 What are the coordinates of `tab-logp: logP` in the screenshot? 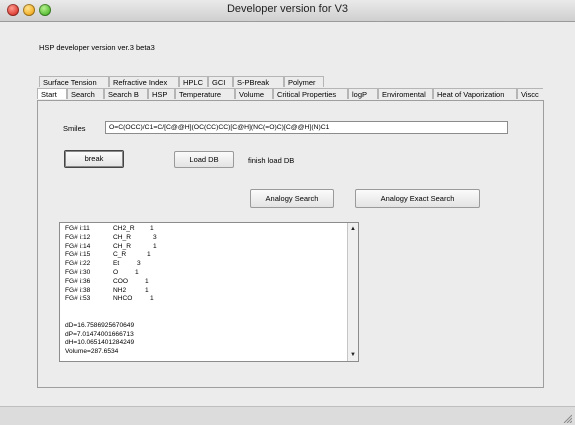 It's located at (363, 93).